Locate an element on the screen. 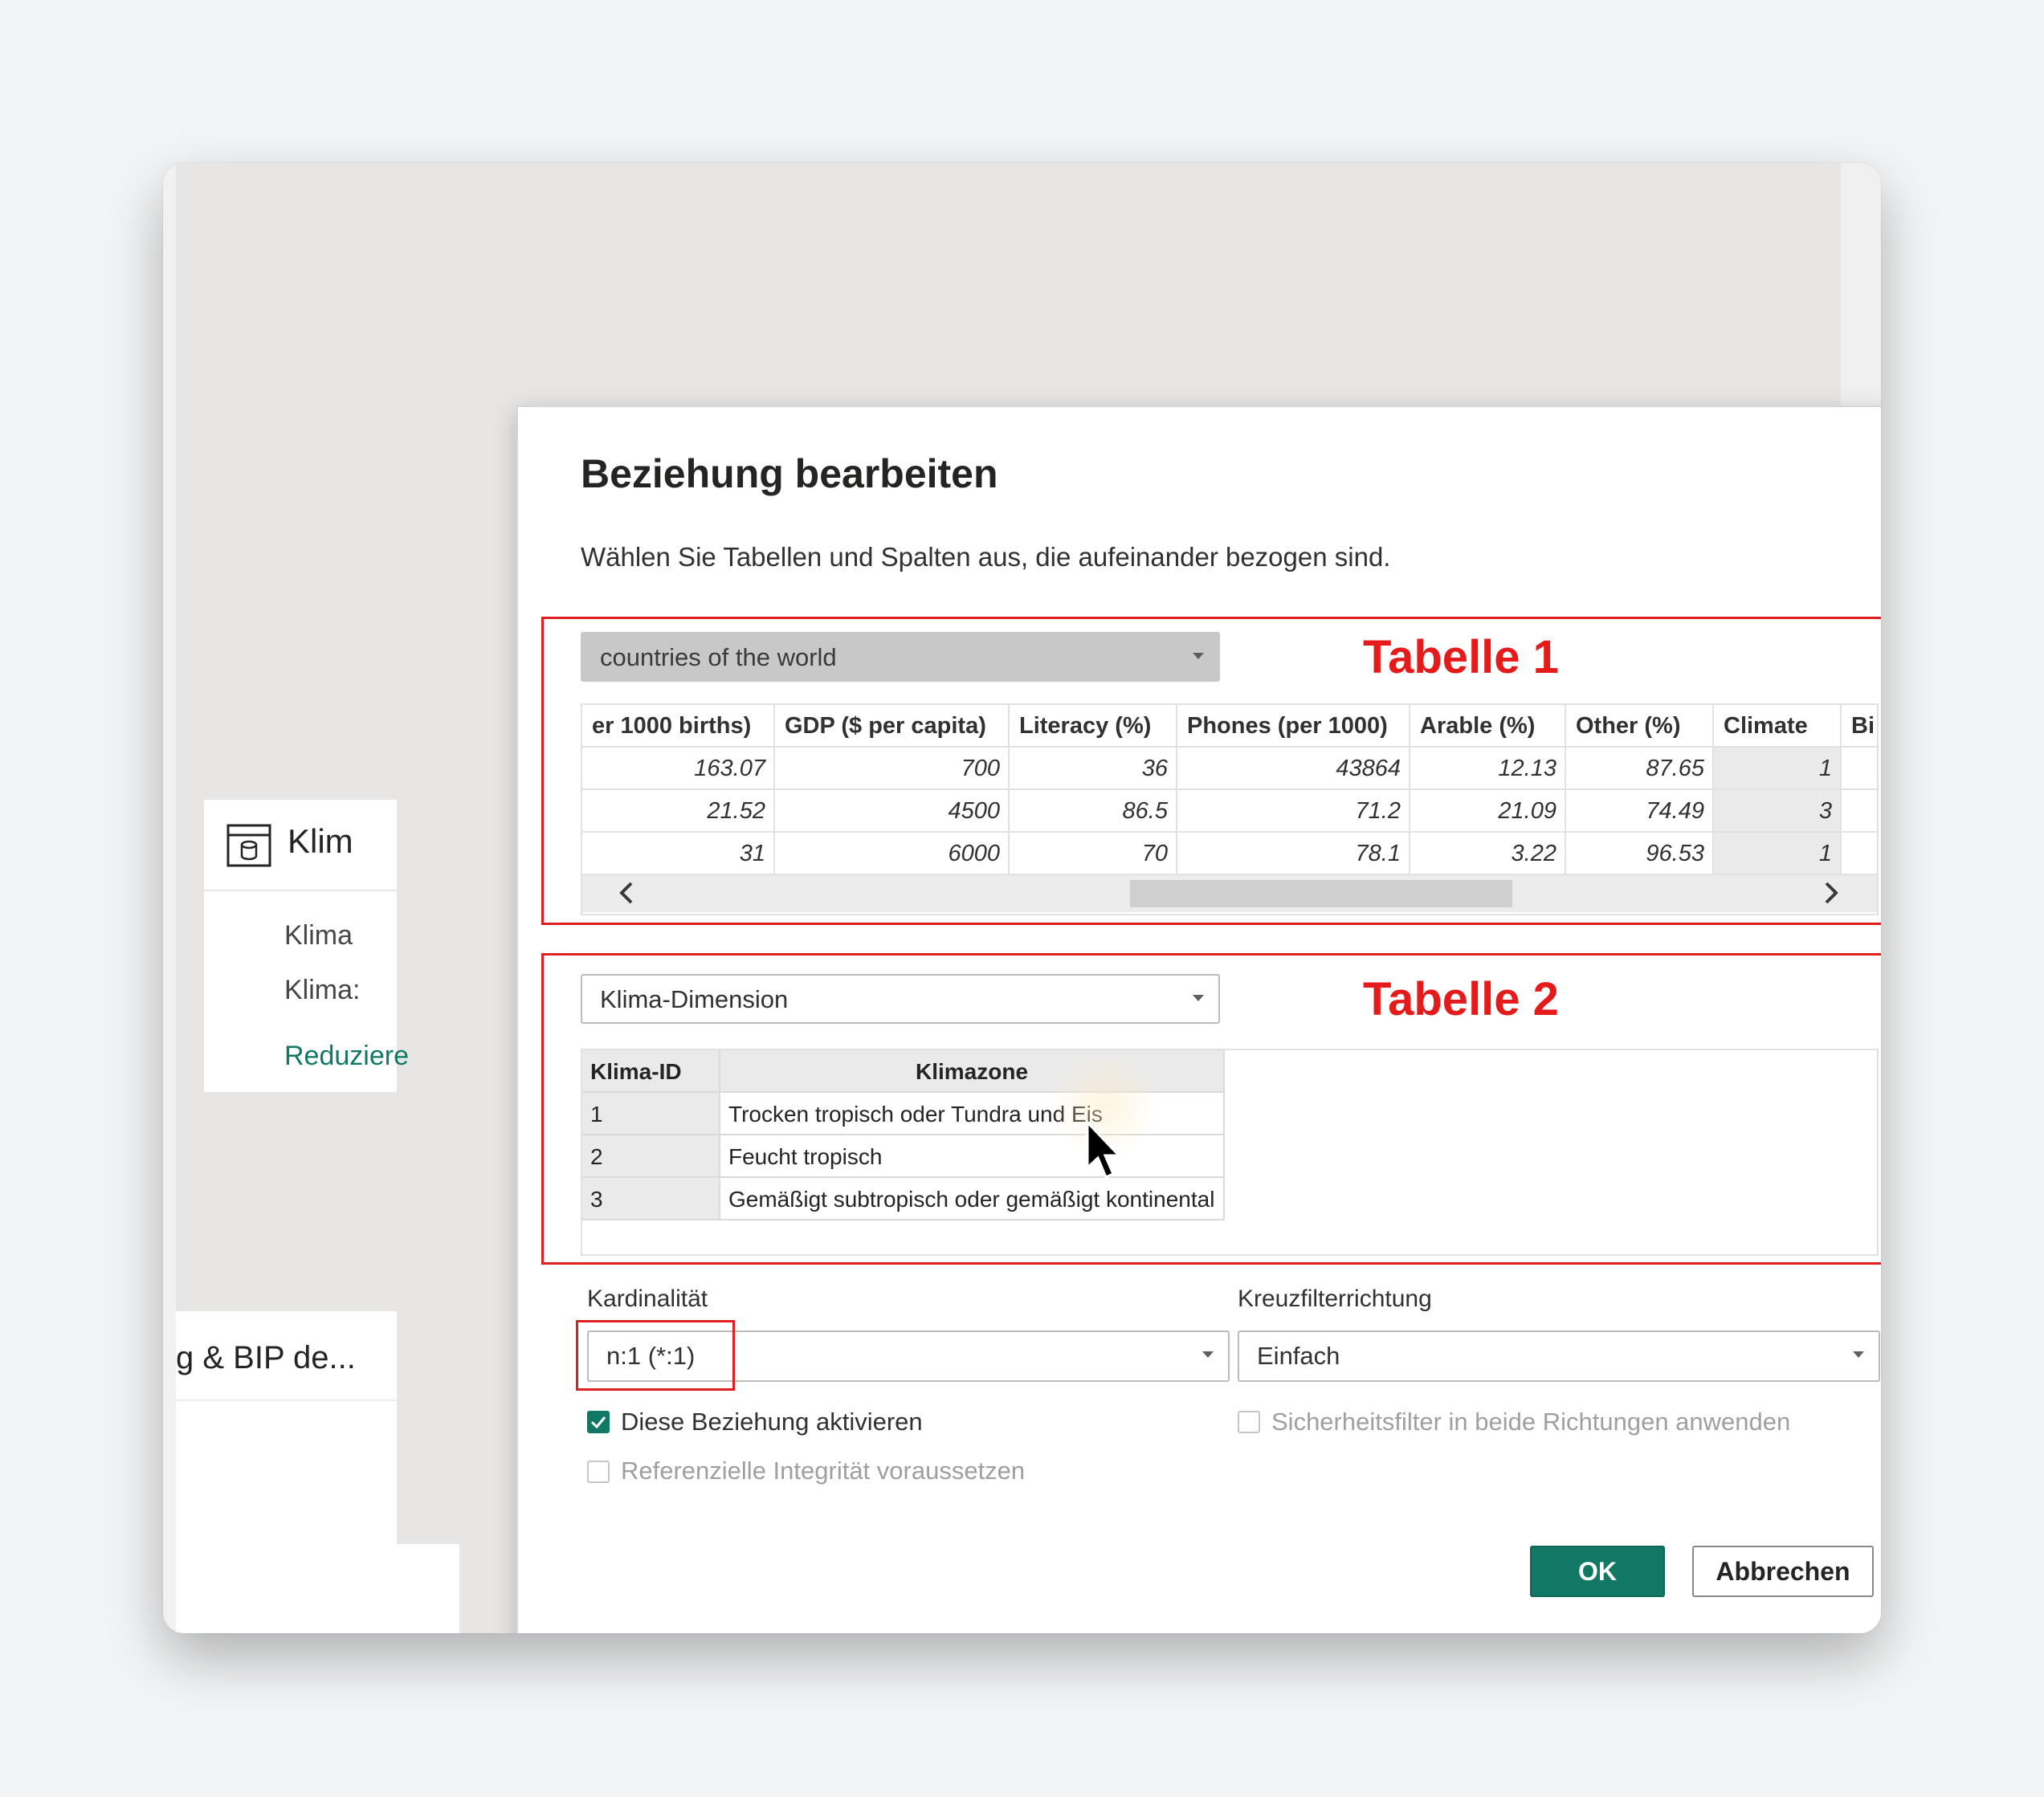  table2-select-value: Klima-Dimension is located at coordinates (694, 999).